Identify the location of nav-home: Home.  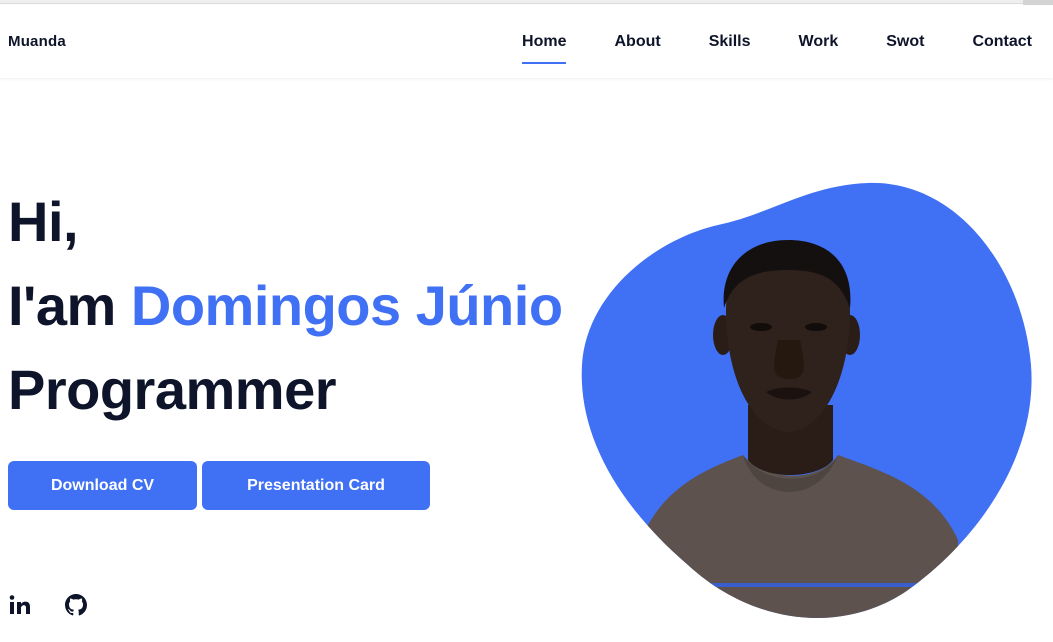
(544, 48).